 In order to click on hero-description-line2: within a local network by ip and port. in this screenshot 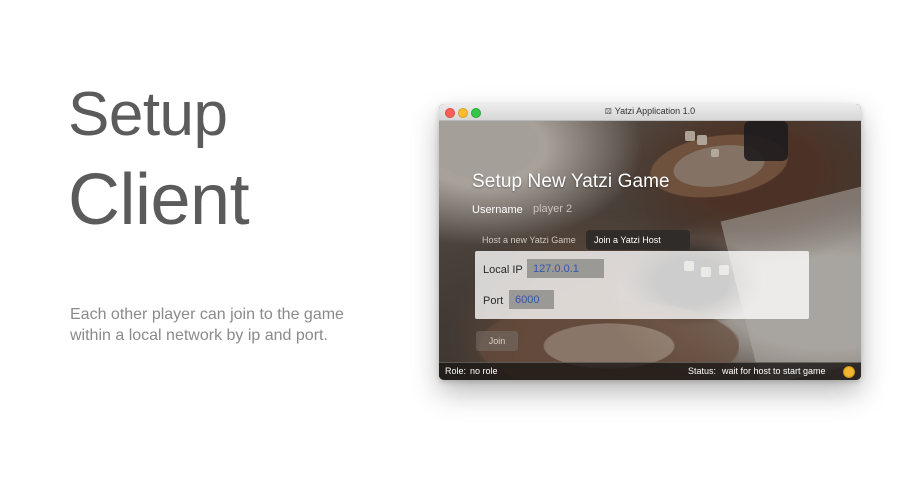, I will do `click(199, 335)`.